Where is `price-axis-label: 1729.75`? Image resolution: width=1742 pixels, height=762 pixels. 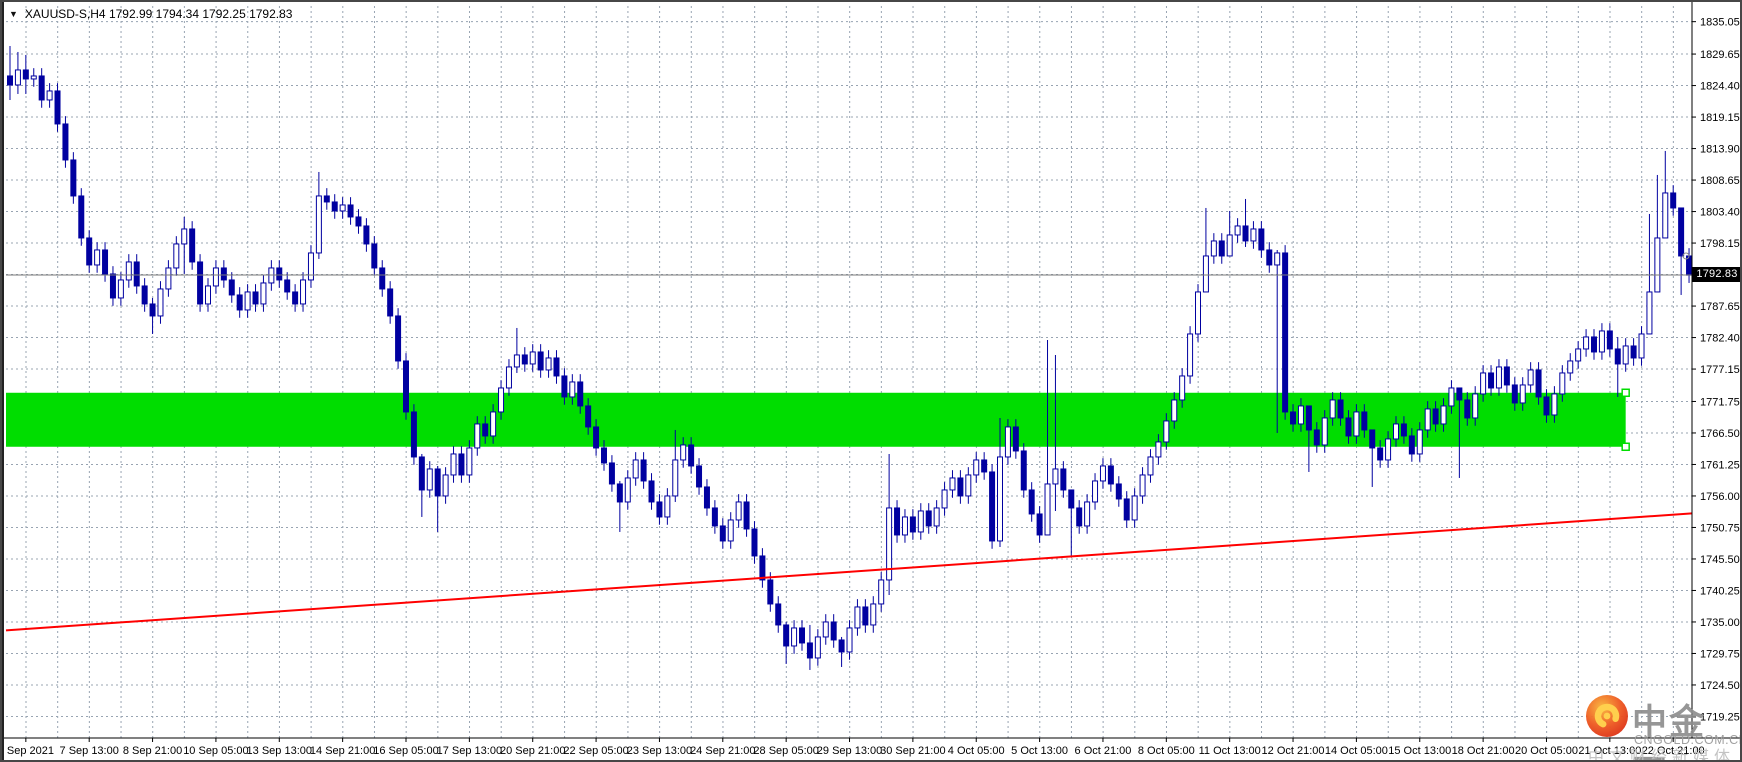
price-axis-label: 1729.75 is located at coordinates (1720, 654).